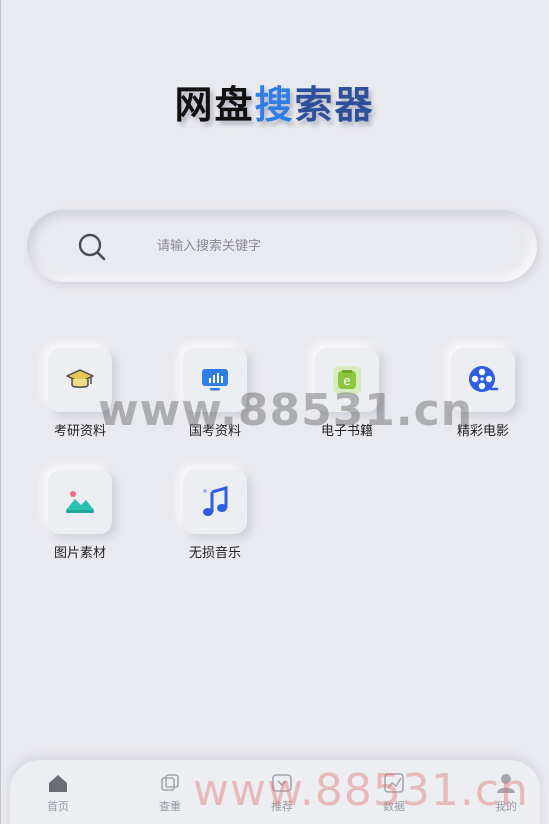  What do you see at coordinates (214, 105) in the screenshot?
I see `app-title-part-1: 网盘` at bounding box center [214, 105].